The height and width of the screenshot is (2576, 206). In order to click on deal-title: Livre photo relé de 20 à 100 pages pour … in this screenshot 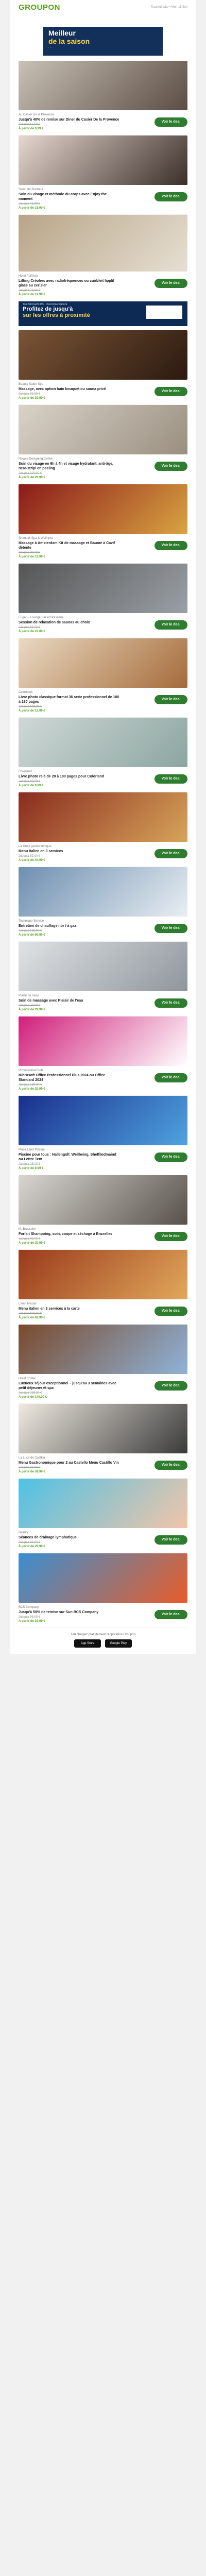, I will do `click(70, 776)`.